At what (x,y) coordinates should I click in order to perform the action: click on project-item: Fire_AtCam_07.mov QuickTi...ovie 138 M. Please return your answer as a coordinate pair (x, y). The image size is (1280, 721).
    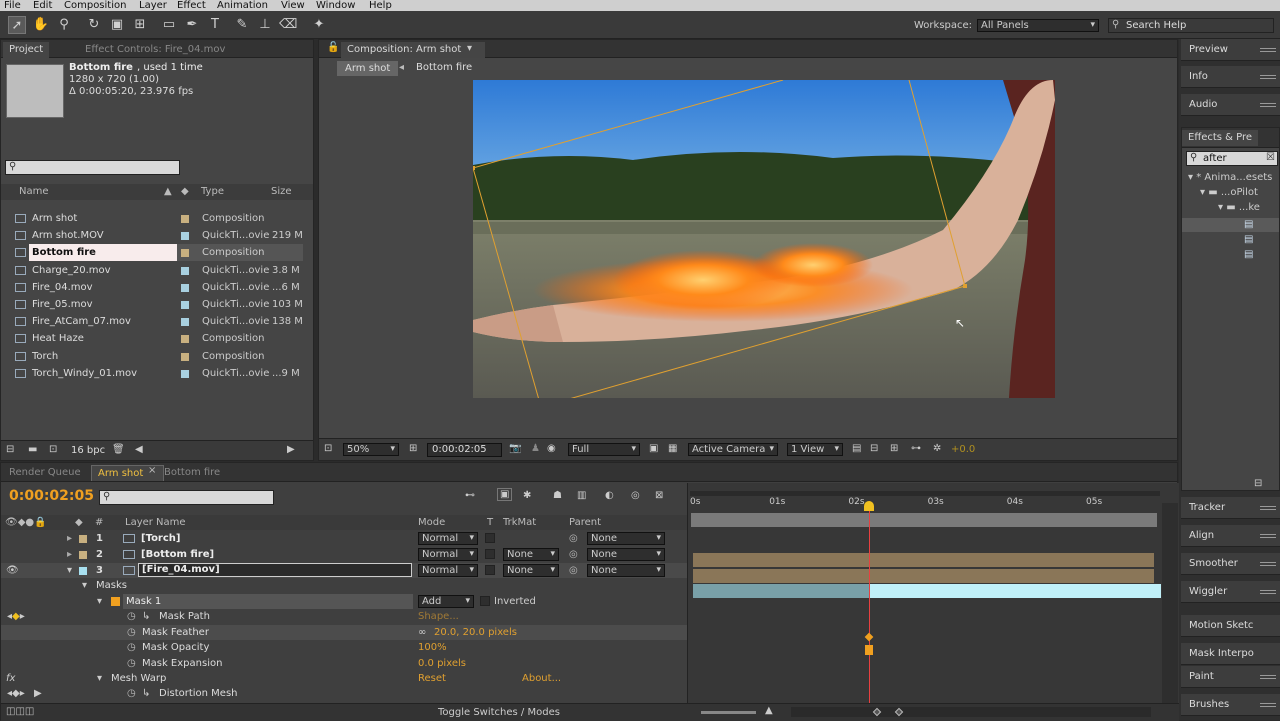
    Looking at the image, I should click on (157, 321).